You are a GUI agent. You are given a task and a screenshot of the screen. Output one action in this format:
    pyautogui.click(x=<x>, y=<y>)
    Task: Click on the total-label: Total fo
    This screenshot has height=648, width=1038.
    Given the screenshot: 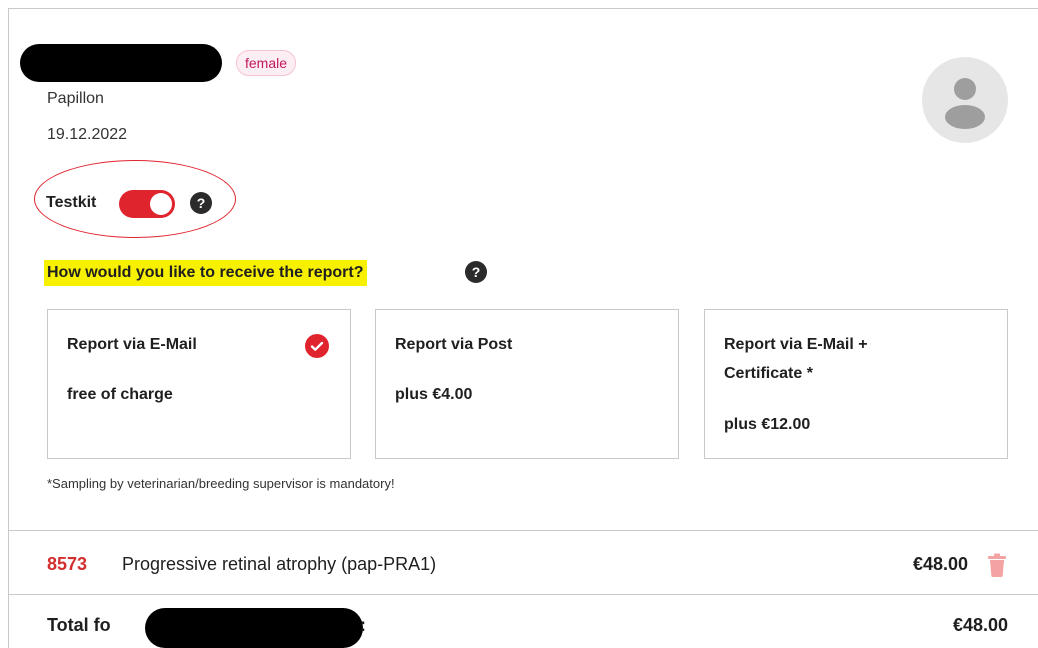 What is the action you would take?
    pyautogui.click(x=79, y=625)
    